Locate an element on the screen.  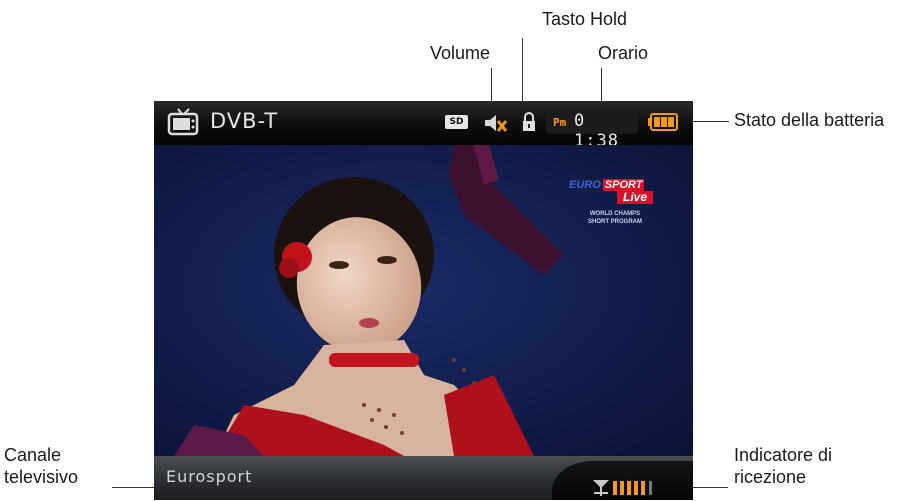
callout-canale-line1: Canale is located at coordinates (33, 455).